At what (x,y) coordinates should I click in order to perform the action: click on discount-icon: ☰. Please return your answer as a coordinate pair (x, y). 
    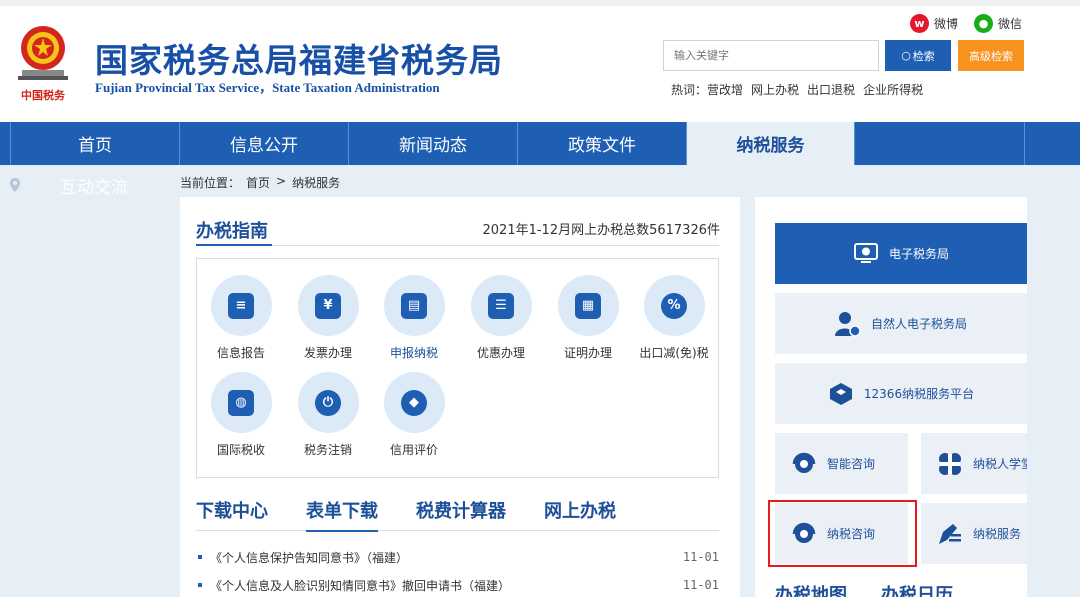
    Looking at the image, I should click on (501, 305).